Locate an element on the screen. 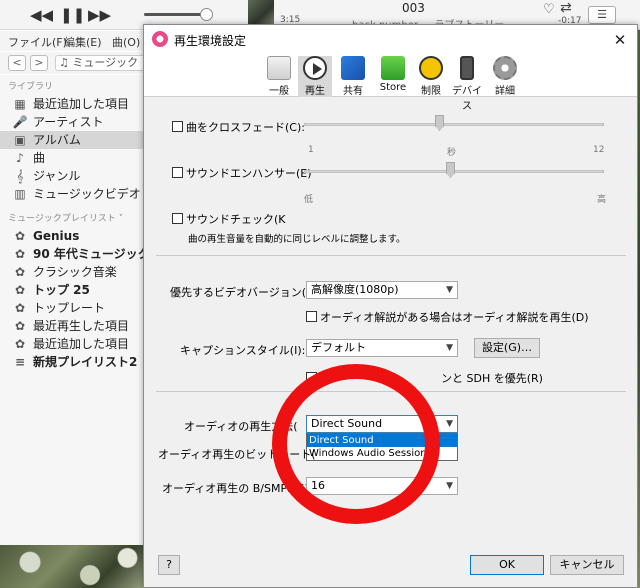  tab-restrictions: 制限 is located at coordinates (431, 76).